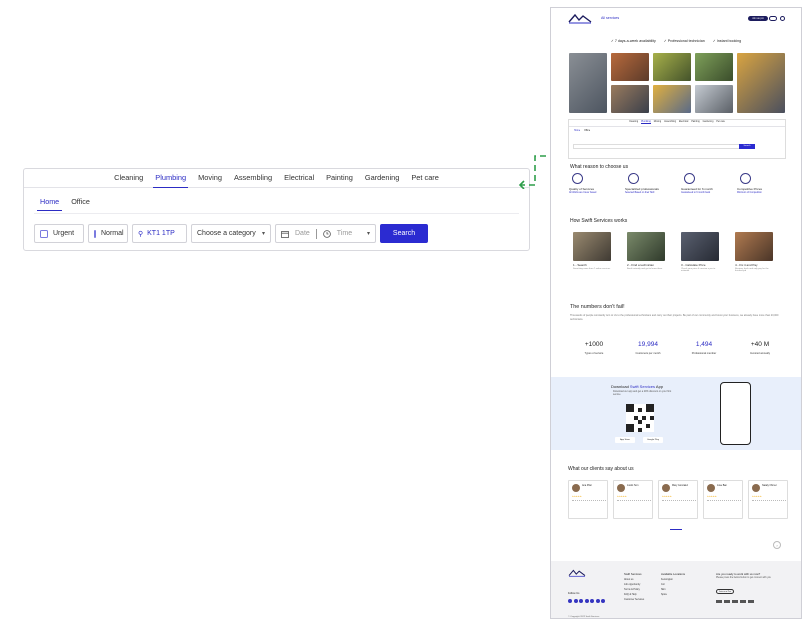  Describe the element at coordinates (159, 233) in the screenshot. I see `postcode-input: ⚲ KT1 1TP` at that location.